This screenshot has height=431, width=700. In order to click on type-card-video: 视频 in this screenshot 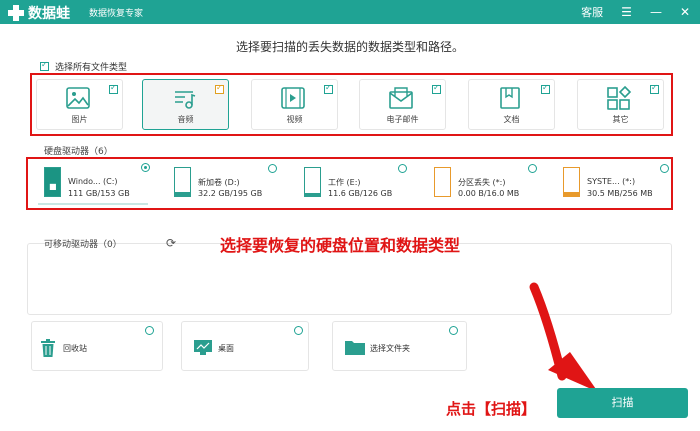, I will do `click(294, 104)`.